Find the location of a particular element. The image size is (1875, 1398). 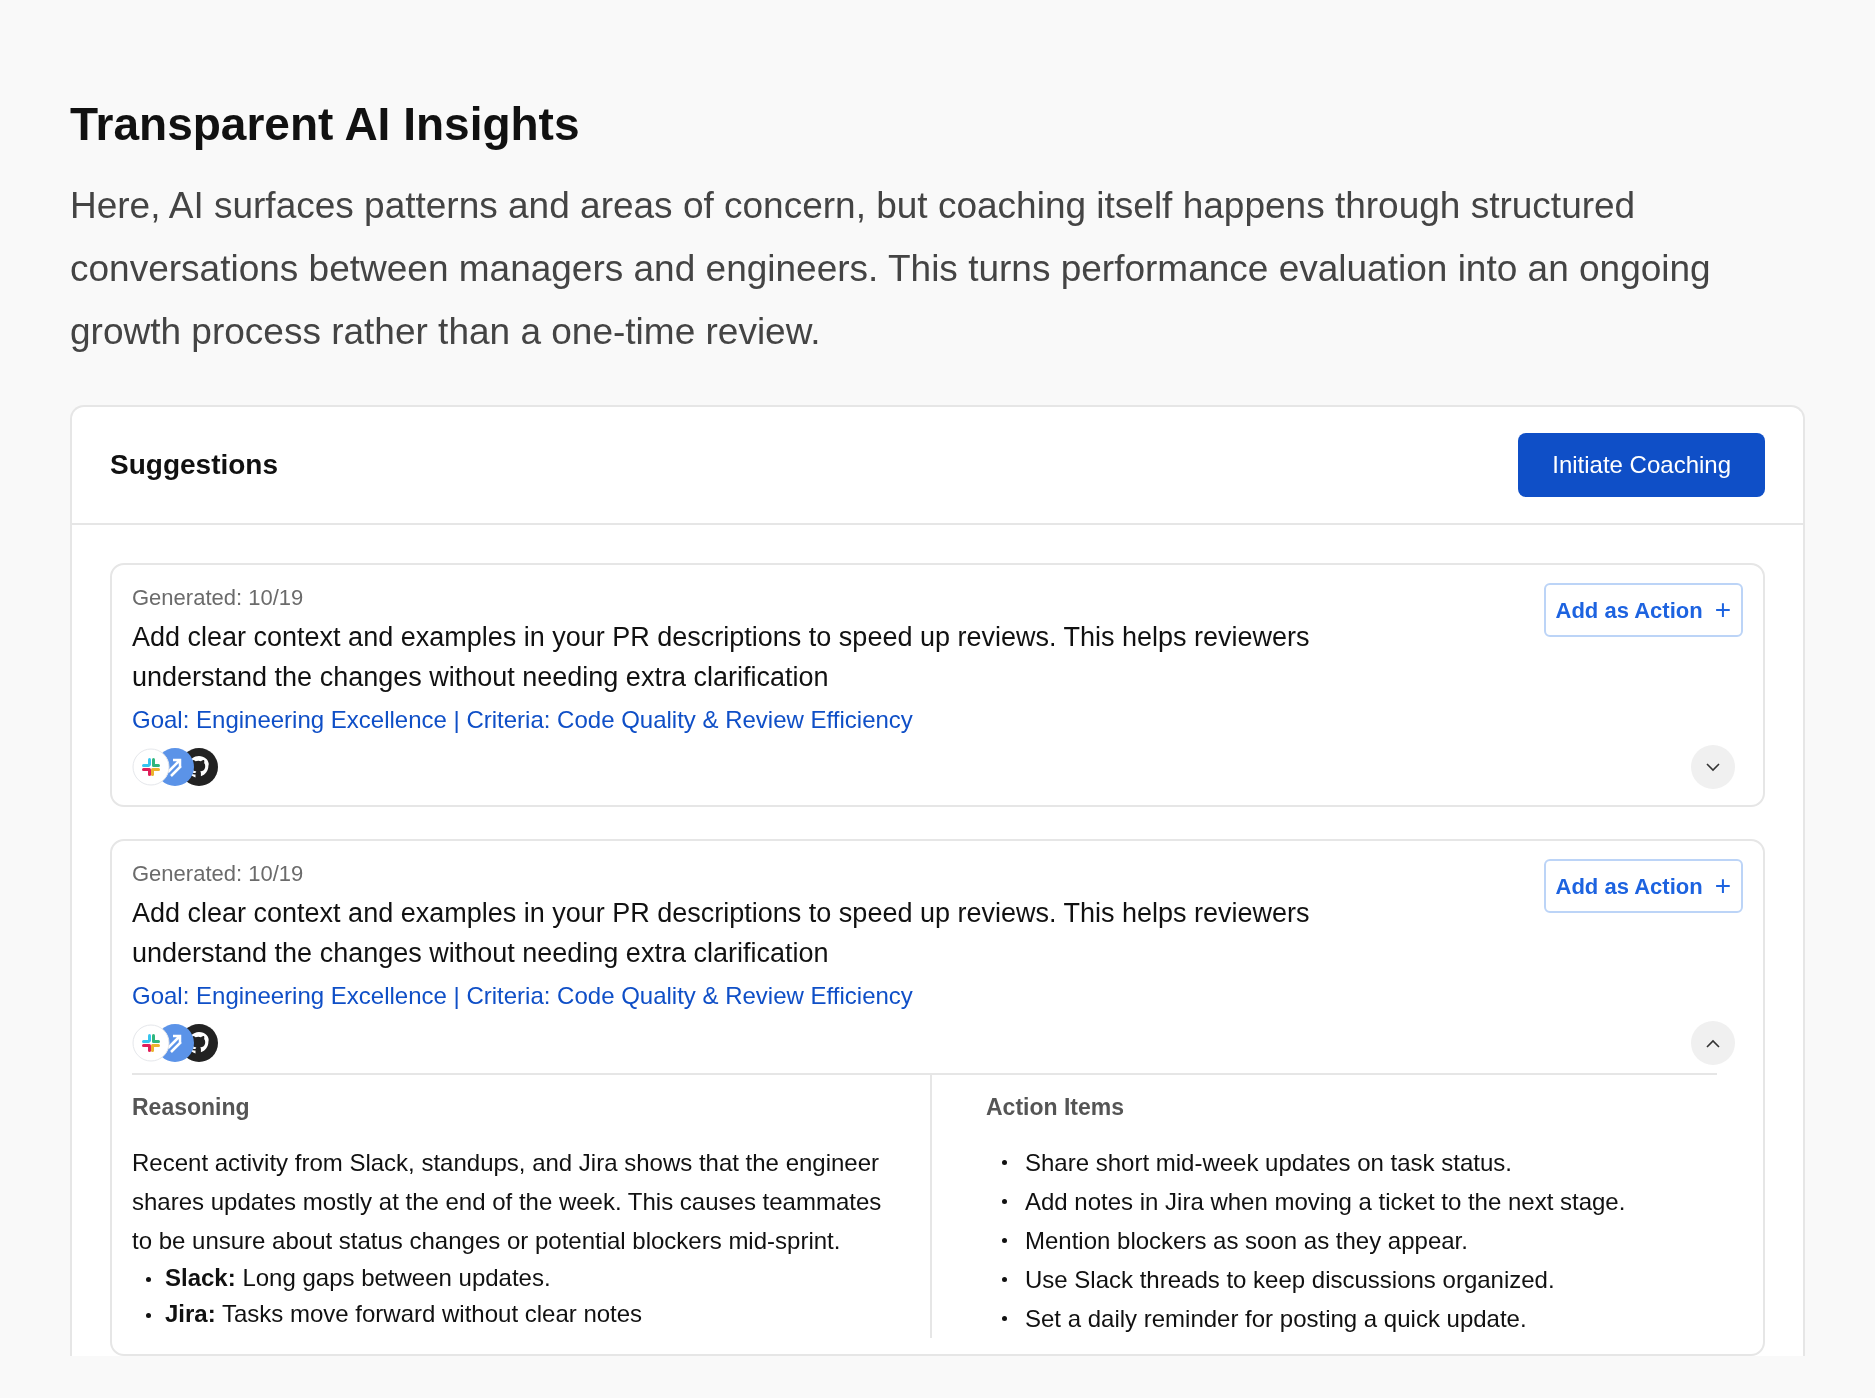

reasoning-text: Recent activity from Slack, standups, and Jira shows that the engineer shares updates mostly at the end of the week. This causes teammates to be unsure about status changes or potential blockers mid-sprint. is located at coordinates (507, 1202).